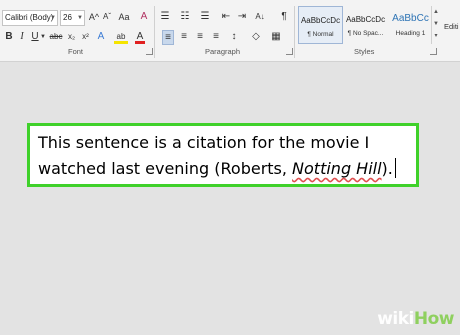  What do you see at coordinates (76, 51) in the screenshot?
I see `group-label-font: Font` at bounding box center [76, 51].